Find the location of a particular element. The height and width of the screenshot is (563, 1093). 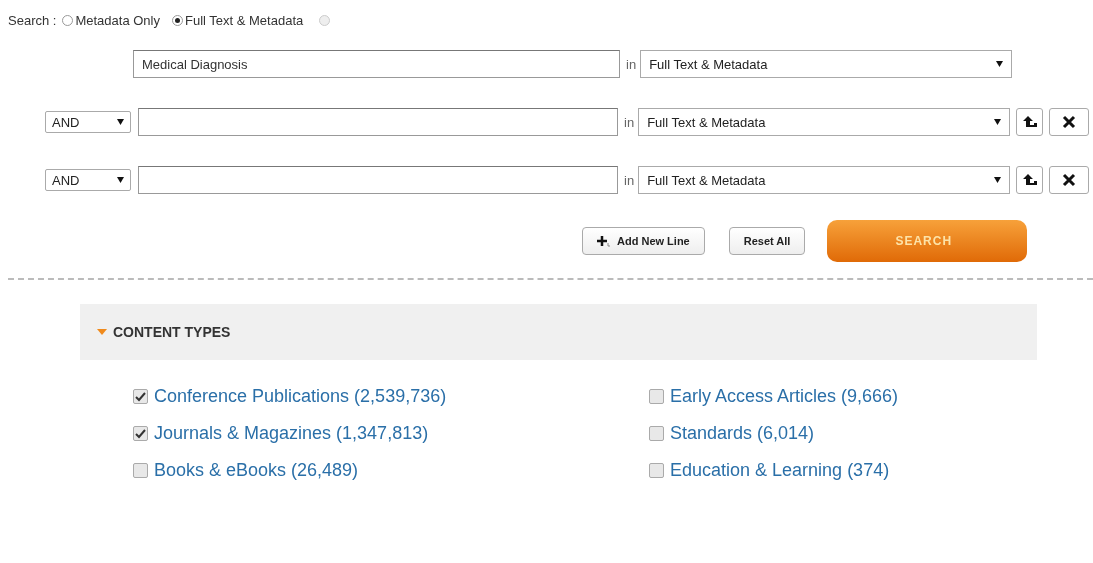

plus-icon is located at coordinates (604, 241).